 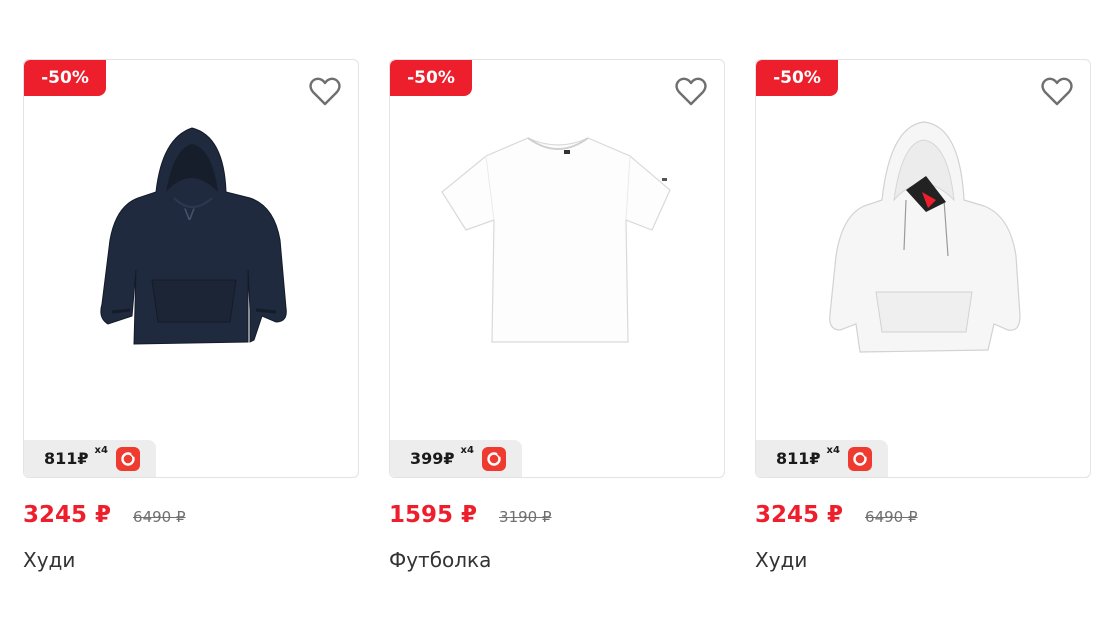 What do you see at coordinates (557, 515) in the screenshot?
I see `price-row: 1595 ₽ 3190 ₽` at bounding box center [557, 515].